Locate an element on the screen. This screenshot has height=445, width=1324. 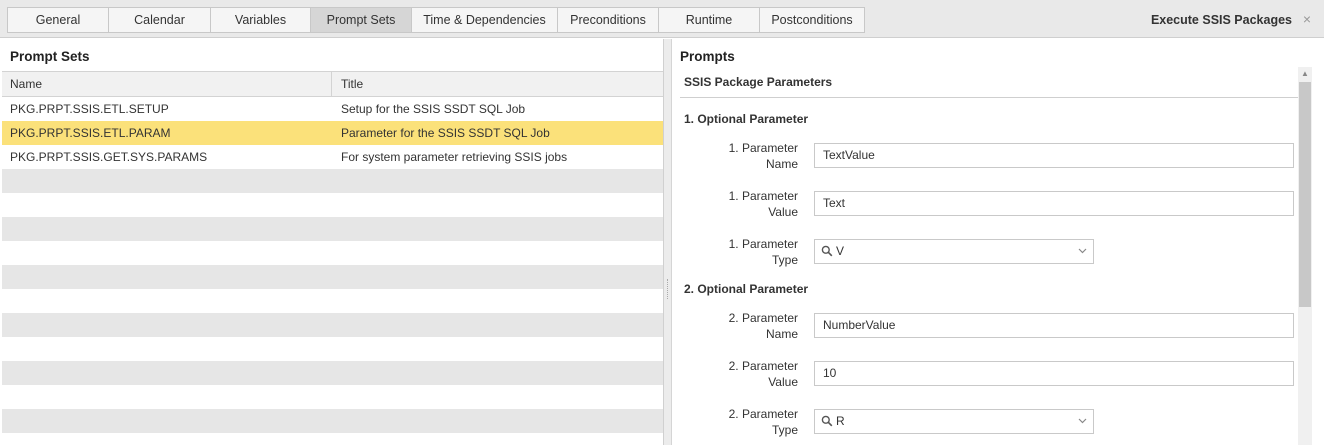
scrollbar-thumb is located at coordinates (1305, 194).